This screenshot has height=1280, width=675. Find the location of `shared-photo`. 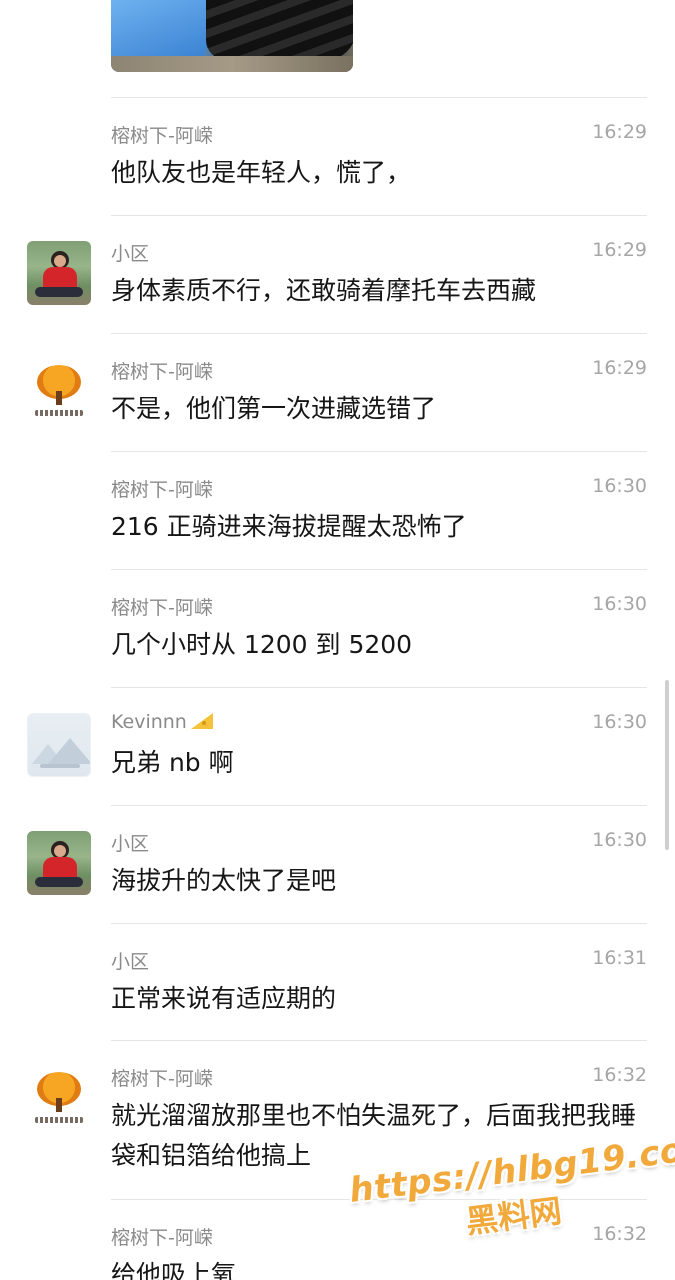

shared-photo is located at coordinates (232, 36).